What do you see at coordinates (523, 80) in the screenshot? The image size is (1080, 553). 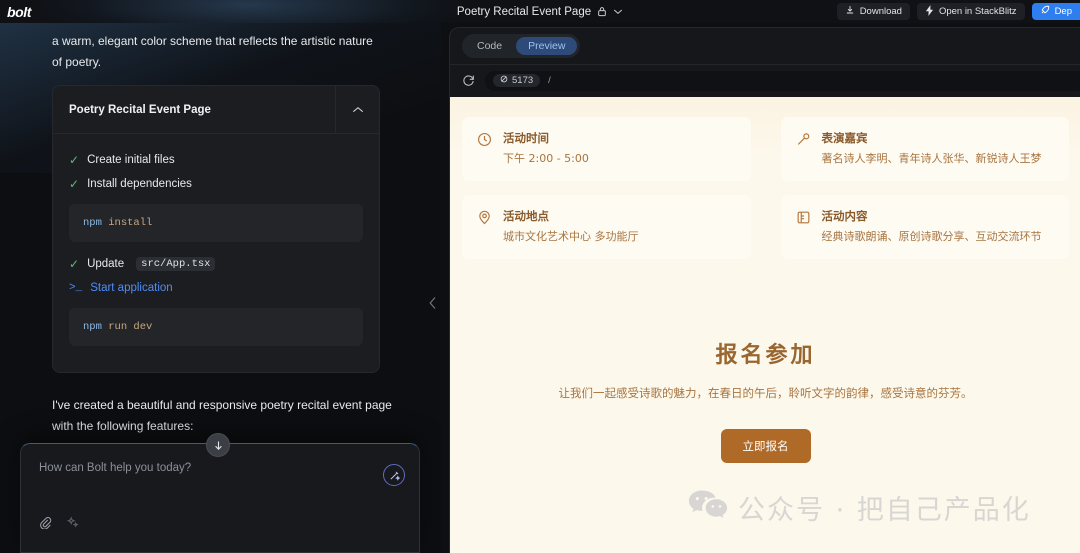 I see `port-number: 5173` at bounding box center [523, 80].